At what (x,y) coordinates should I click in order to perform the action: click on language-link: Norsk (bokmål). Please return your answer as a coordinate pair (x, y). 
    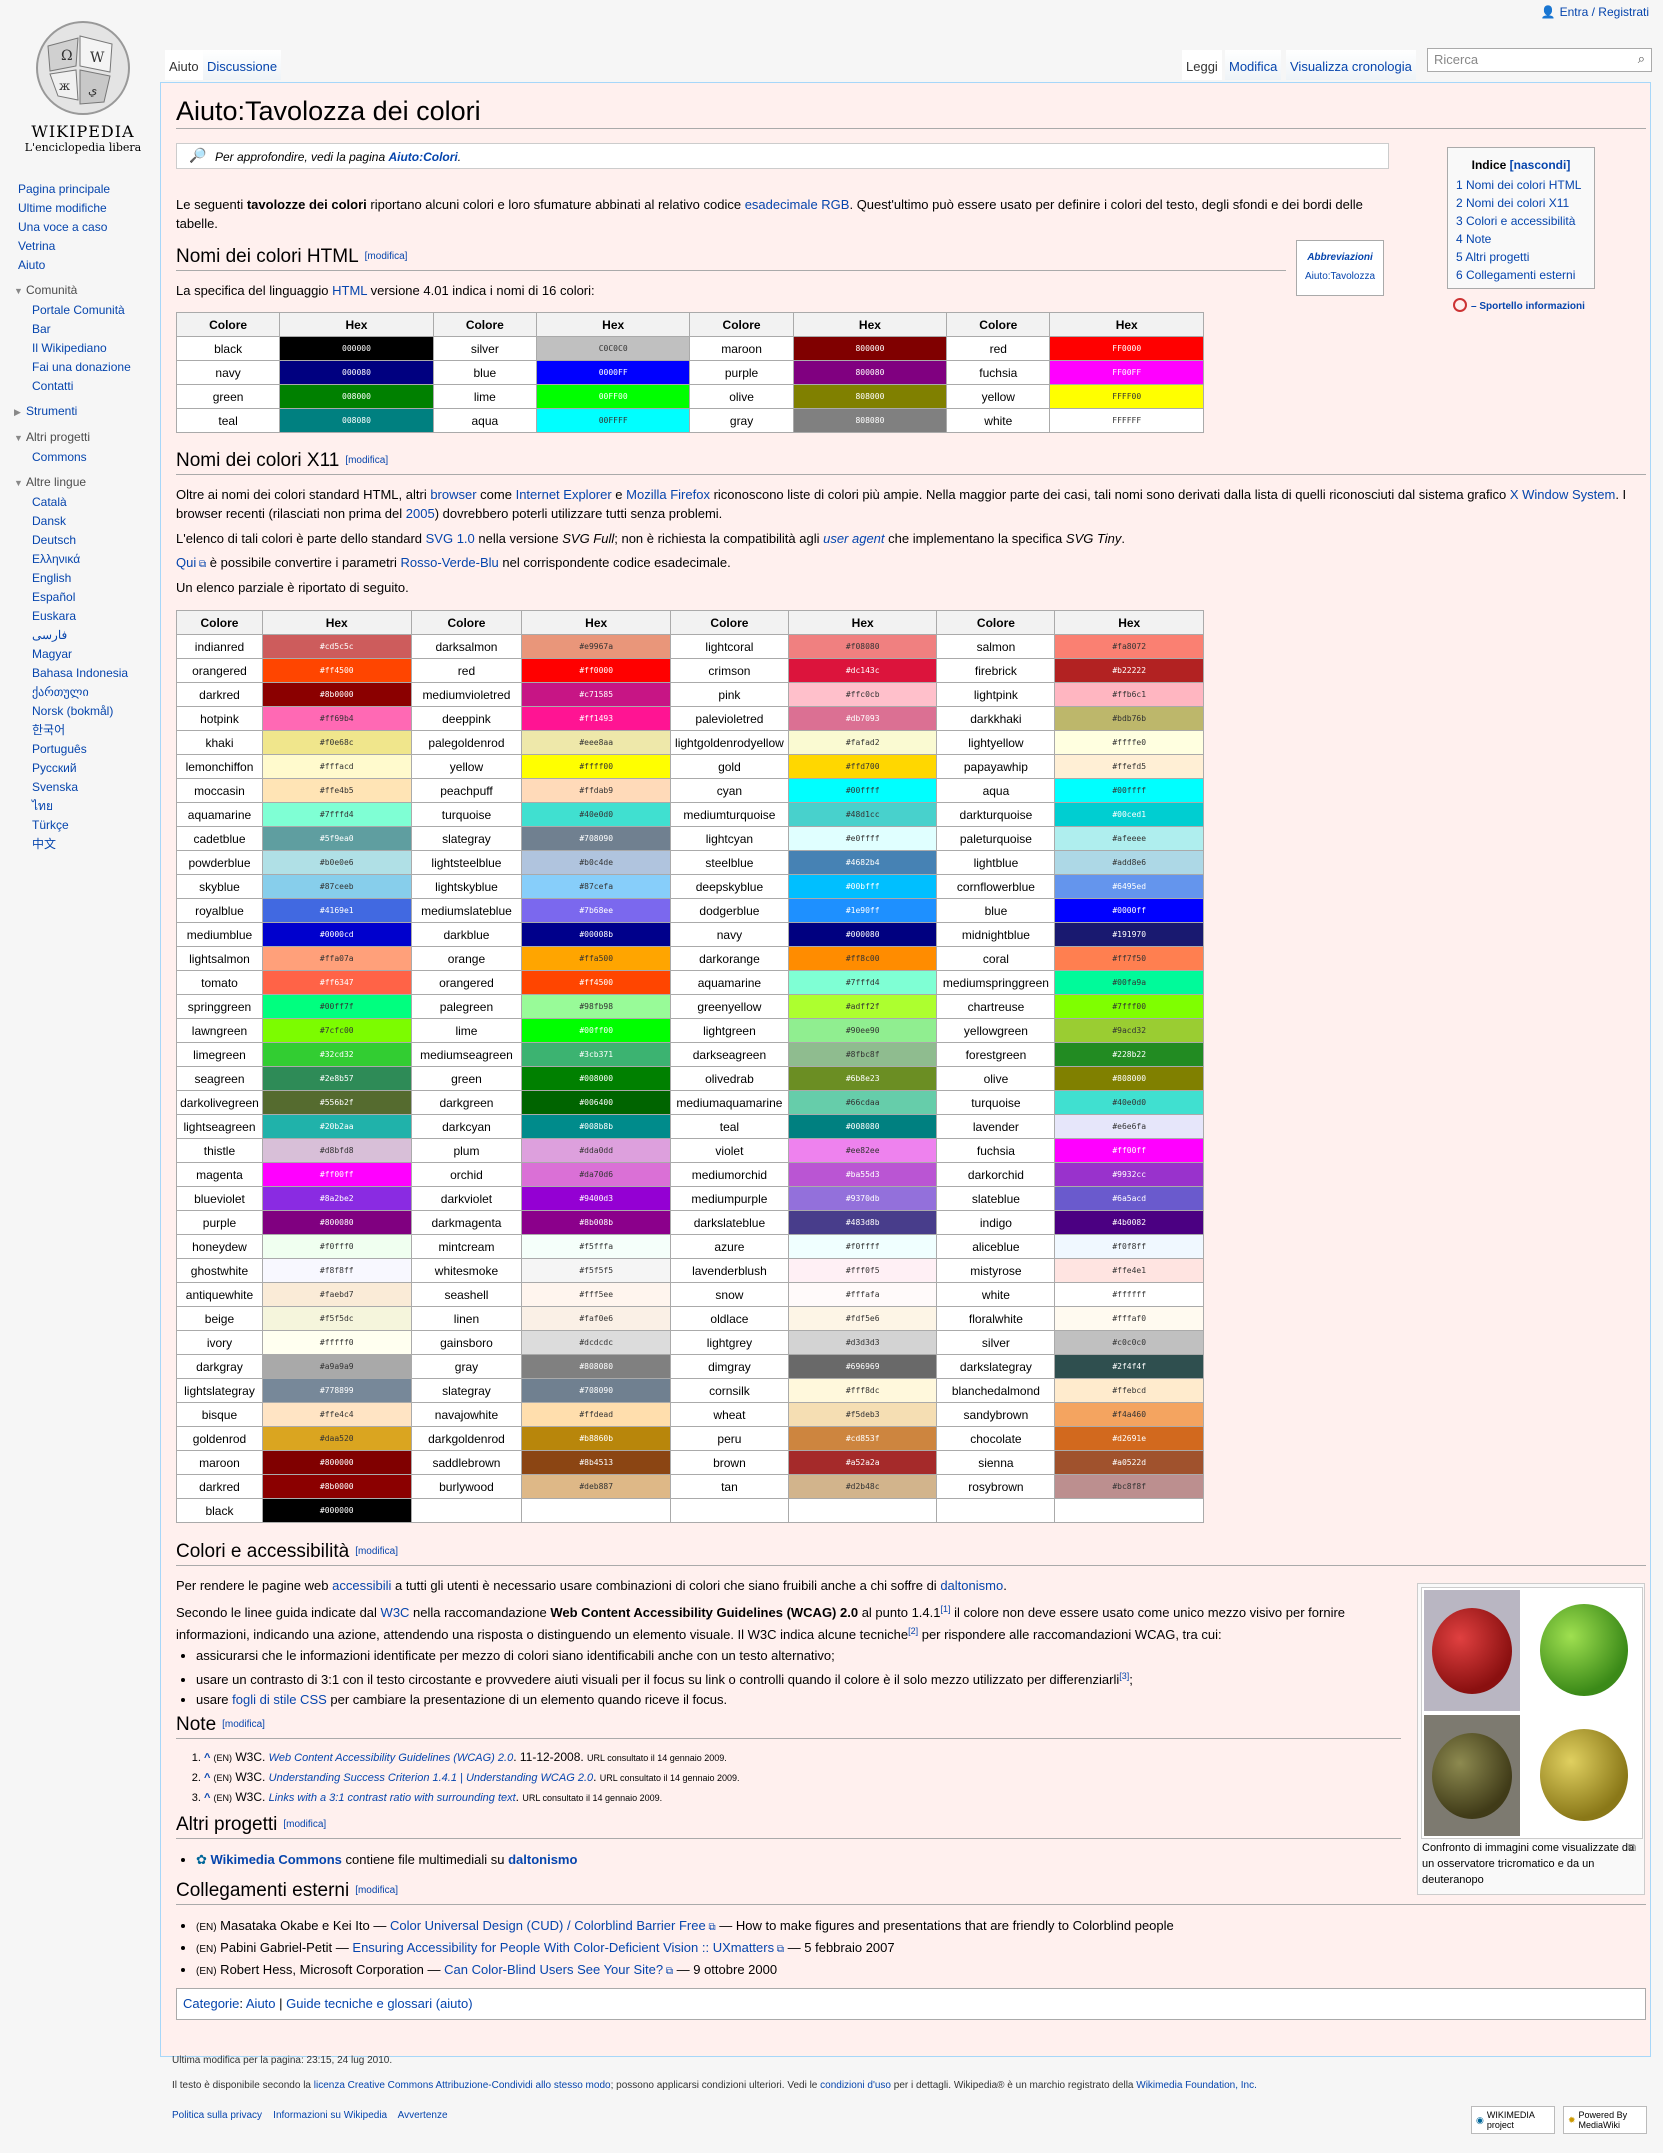
    Looking at the image, I should click on (72, 711).